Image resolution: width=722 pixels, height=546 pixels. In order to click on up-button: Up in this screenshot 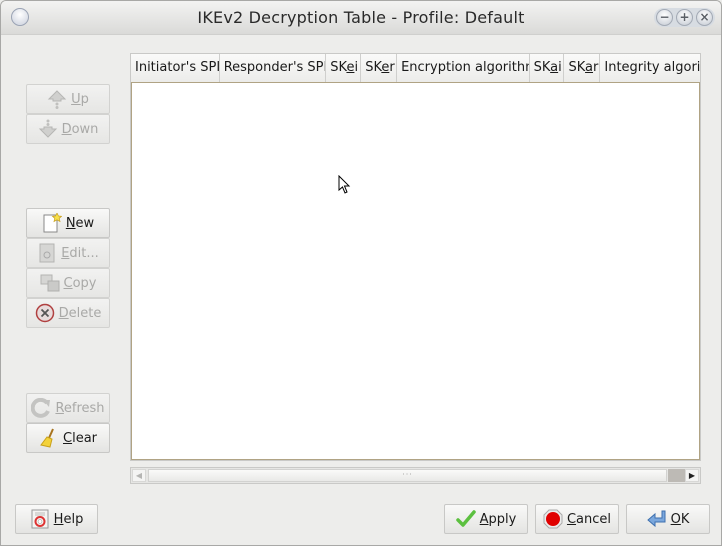, I will do `click(68, 99)`.